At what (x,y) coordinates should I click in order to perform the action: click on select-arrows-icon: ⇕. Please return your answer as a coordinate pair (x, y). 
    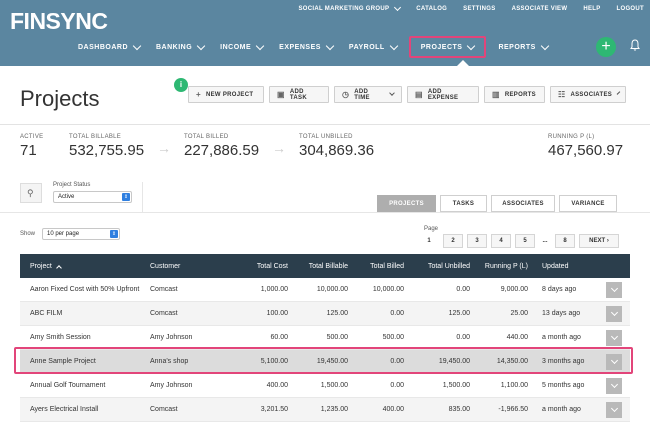
    Looking at the image, I should click on (114, 234).